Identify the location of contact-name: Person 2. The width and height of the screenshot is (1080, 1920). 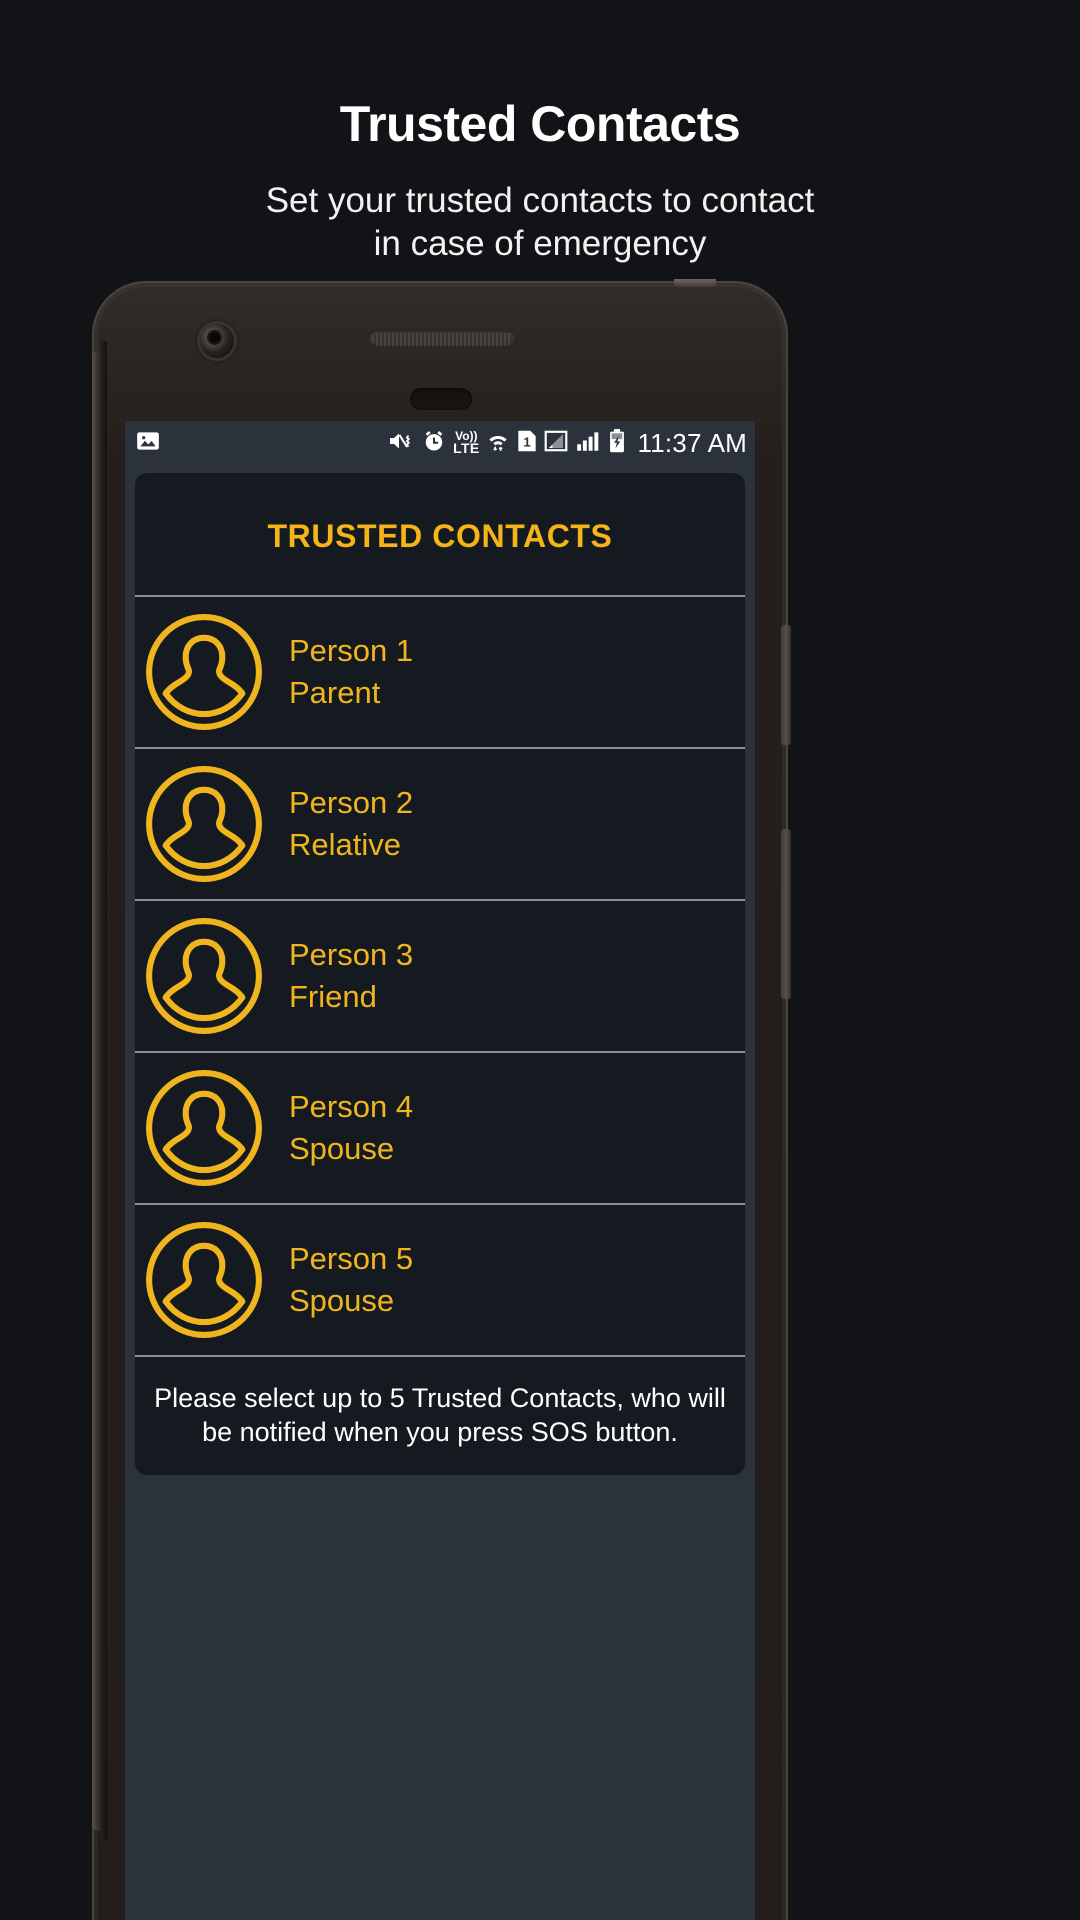
(351, 802).